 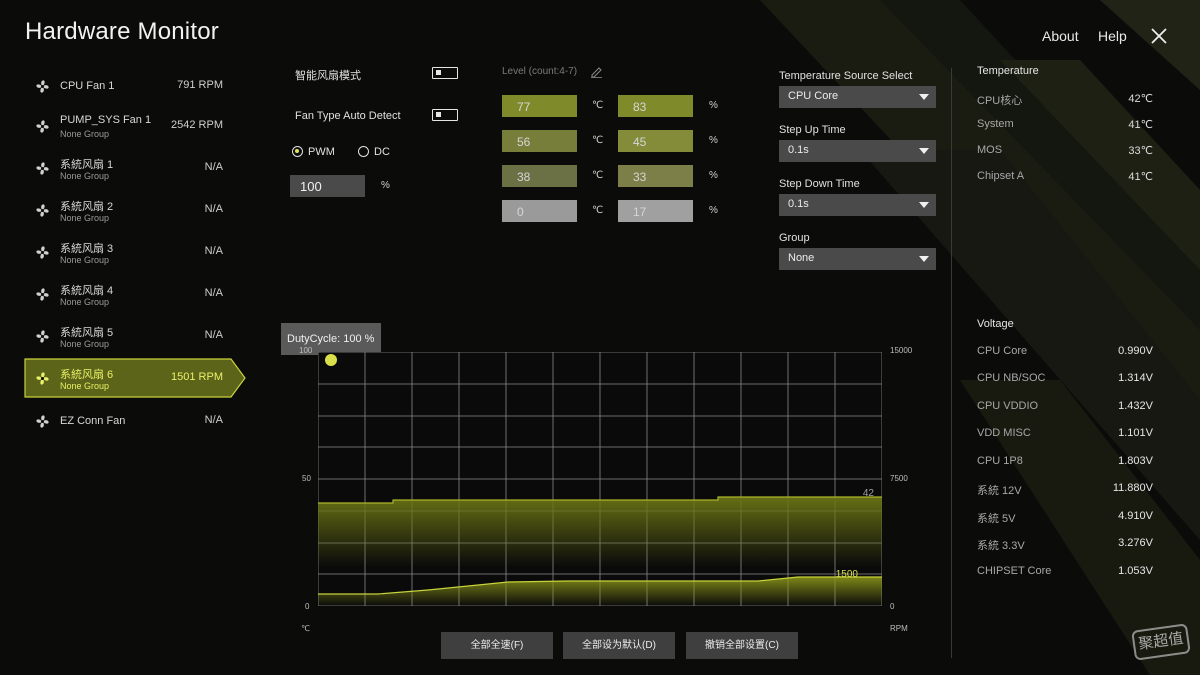 I want to click on right-axis-tick-bottom: 0, so click(x=892, y=606).